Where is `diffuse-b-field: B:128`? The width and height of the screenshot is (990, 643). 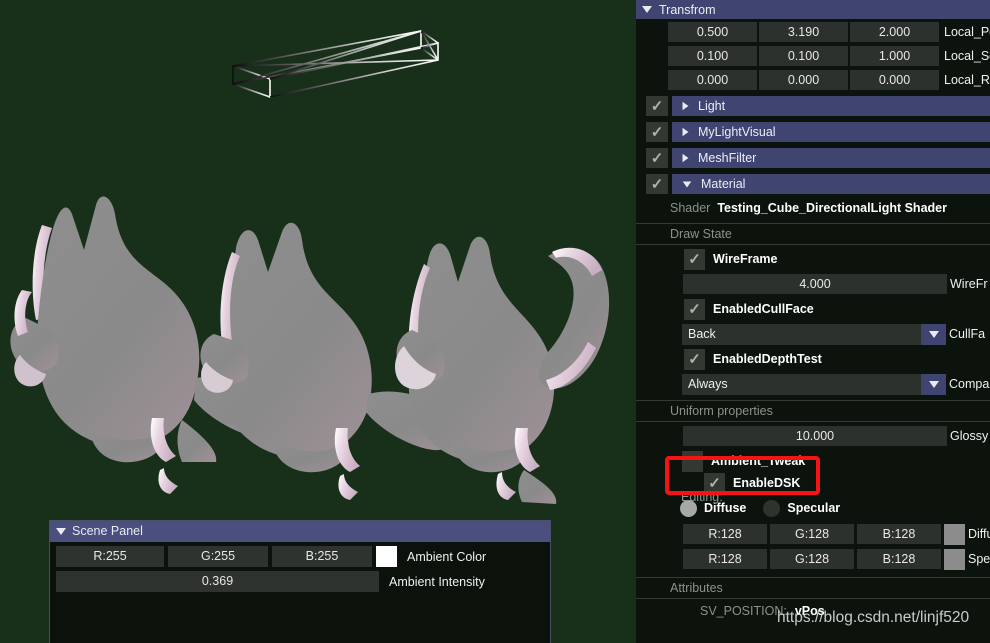
diffuse-b-field: B:128 is located at coordinates (899, 534).